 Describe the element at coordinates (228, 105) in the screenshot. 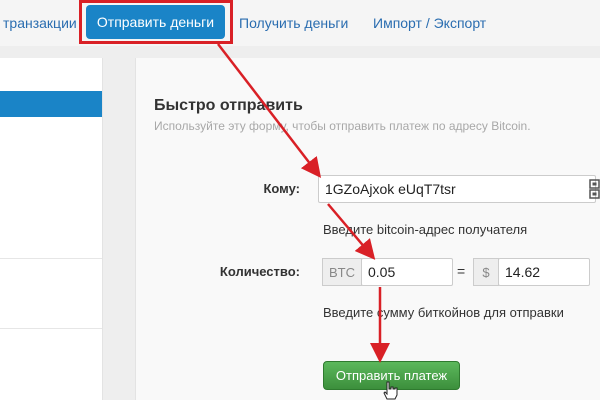

I see `panel-title: Быстро отправить` at that location.